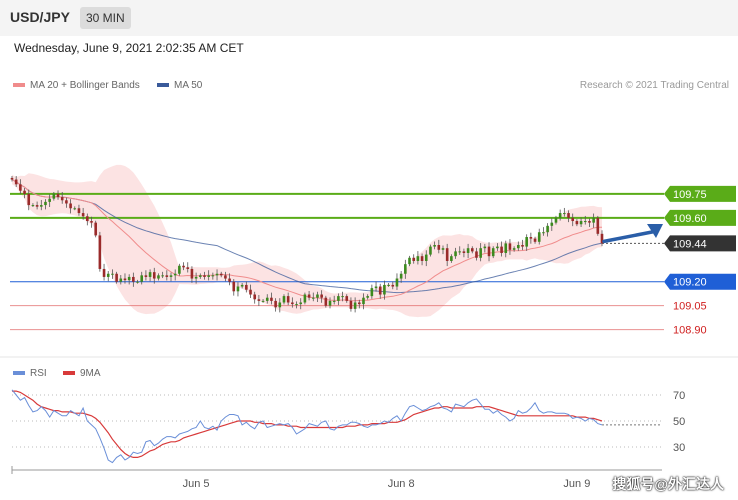  I want to click on level-label-109.20: 109.20, so click(690, 283).